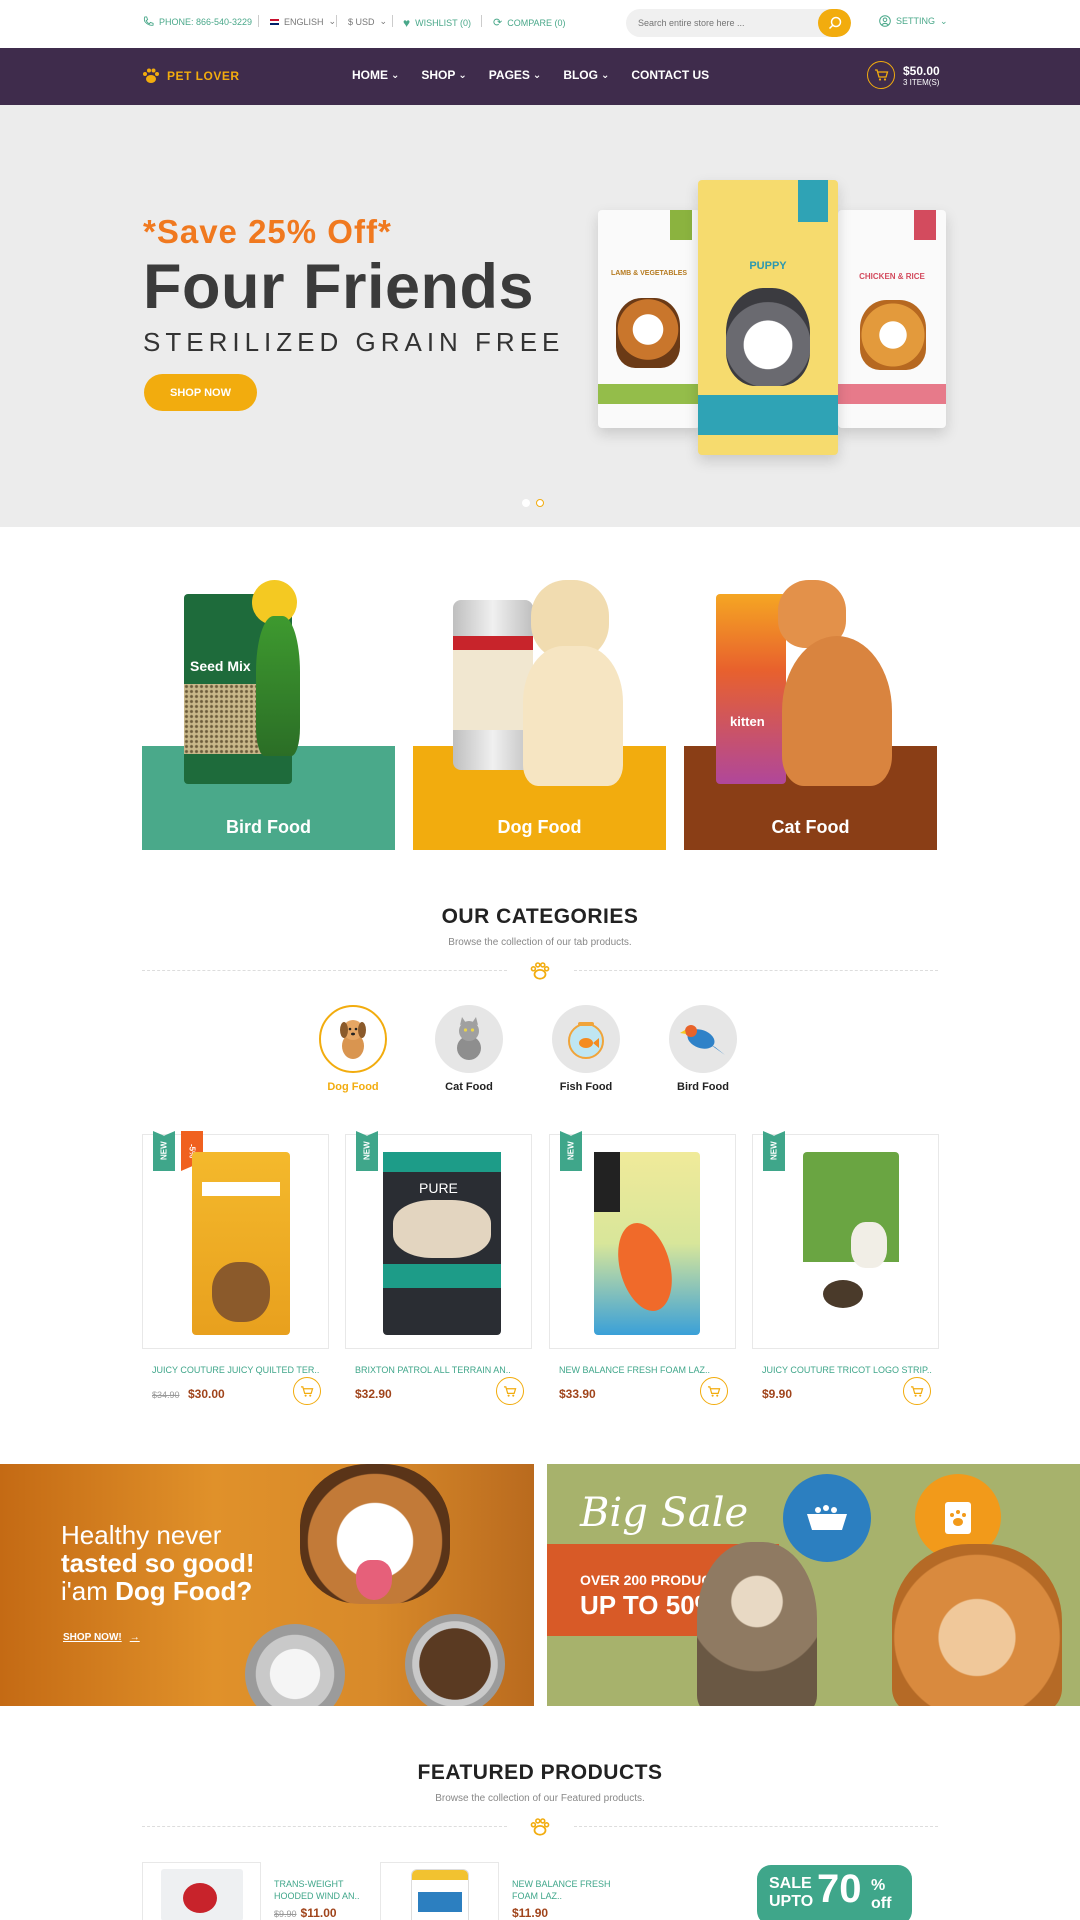  What do you see at coordinates (438, 1393) in the screenshot?
I see `price-row: $32.90` at bounding box center [438, 1393].